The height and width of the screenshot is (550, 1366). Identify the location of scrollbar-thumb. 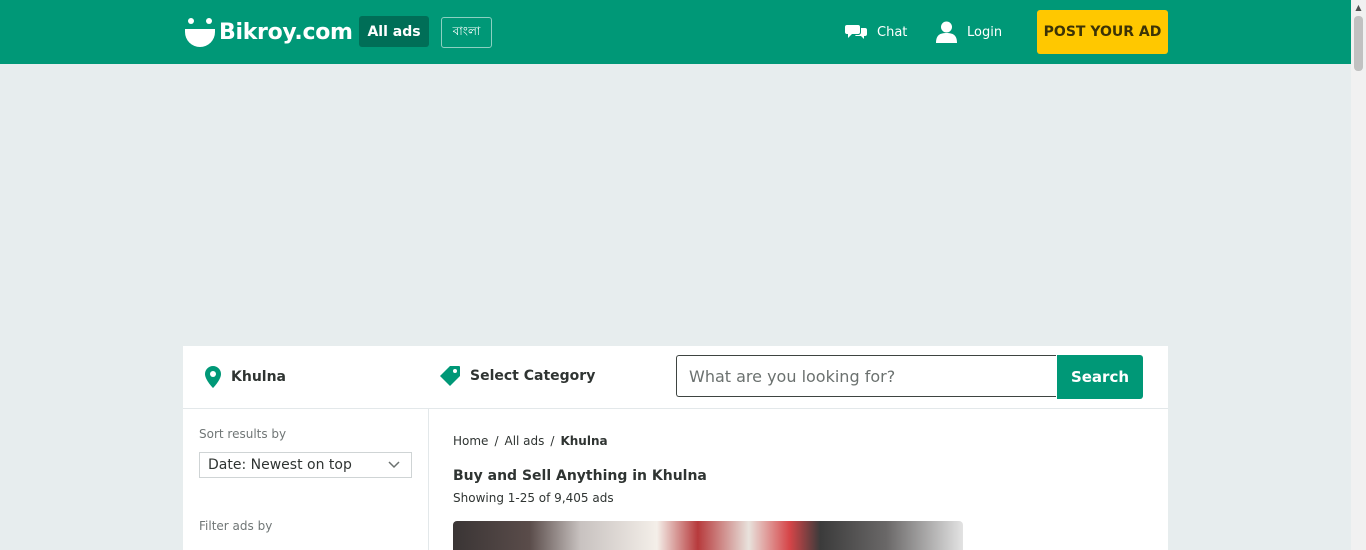
(1358, 43).